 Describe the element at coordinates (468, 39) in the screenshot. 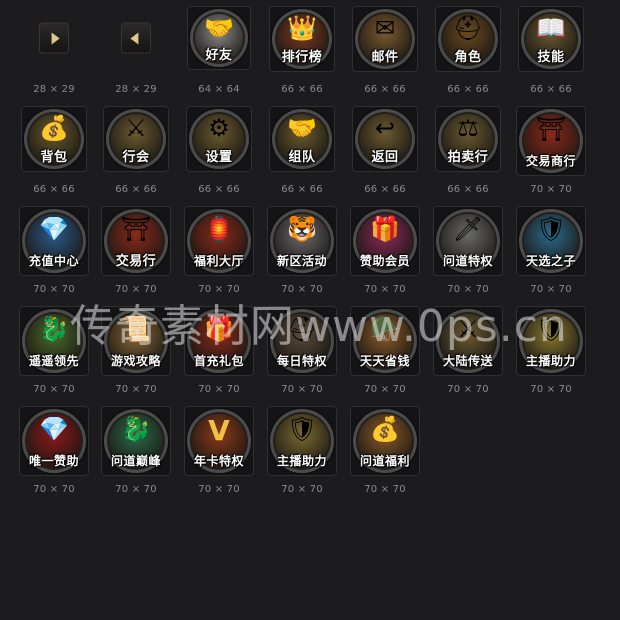

I see `character-frame: ⛑ 角色` at that location.